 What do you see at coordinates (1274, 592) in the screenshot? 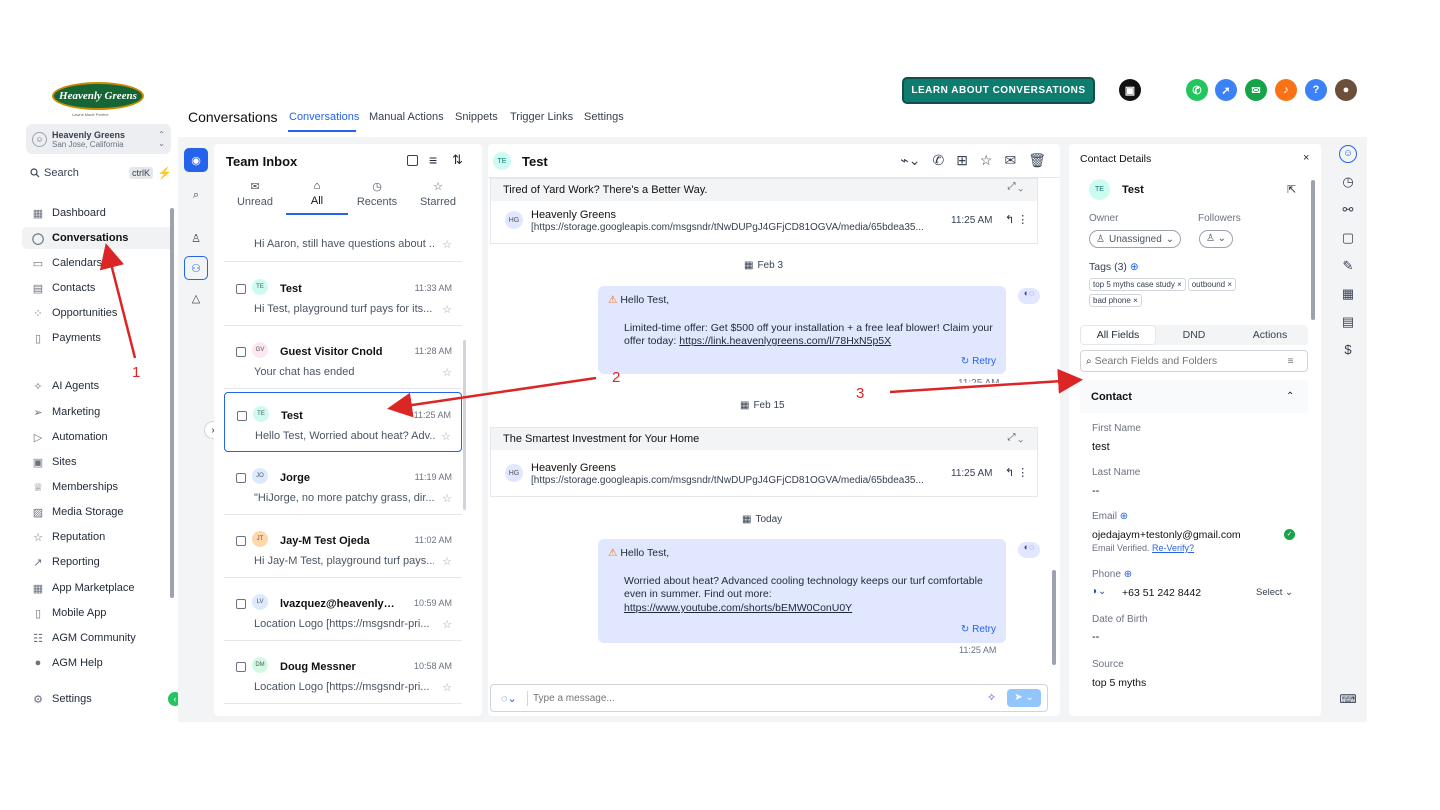
I see `phone-type-select: Select ⌄` at bounding box center [1274, 592].